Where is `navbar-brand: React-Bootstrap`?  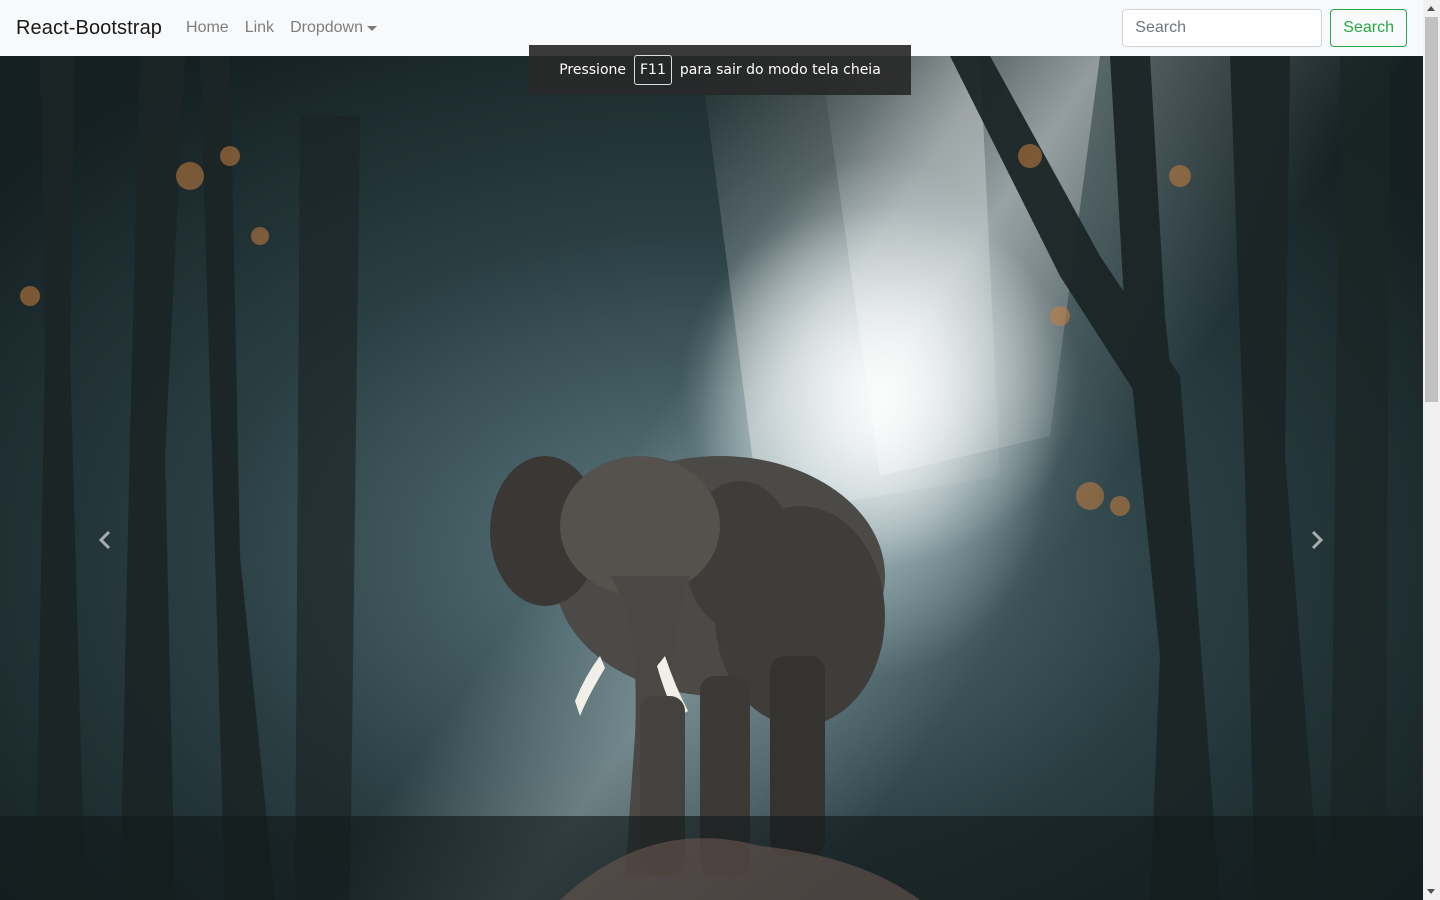
navbar-brand: React-Bootstrap is located at coordinates (89, 28).